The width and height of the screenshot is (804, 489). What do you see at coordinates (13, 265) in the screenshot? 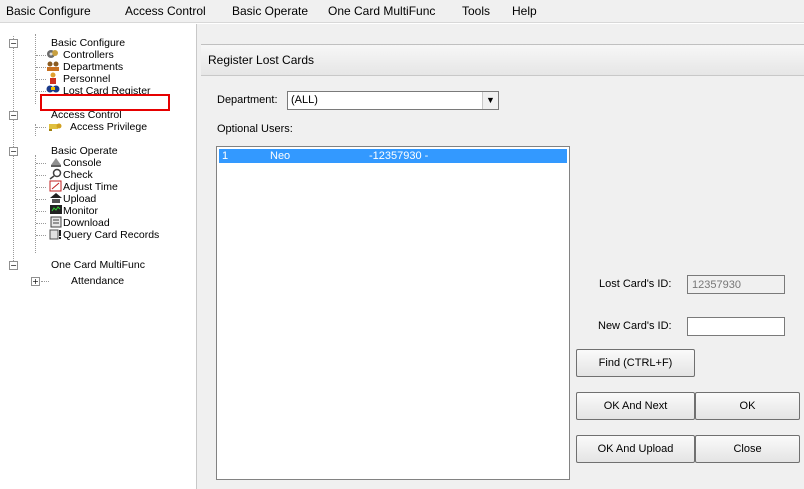
I see `collapse-one-card-multifunc: −` at bounding box center [13, 265].